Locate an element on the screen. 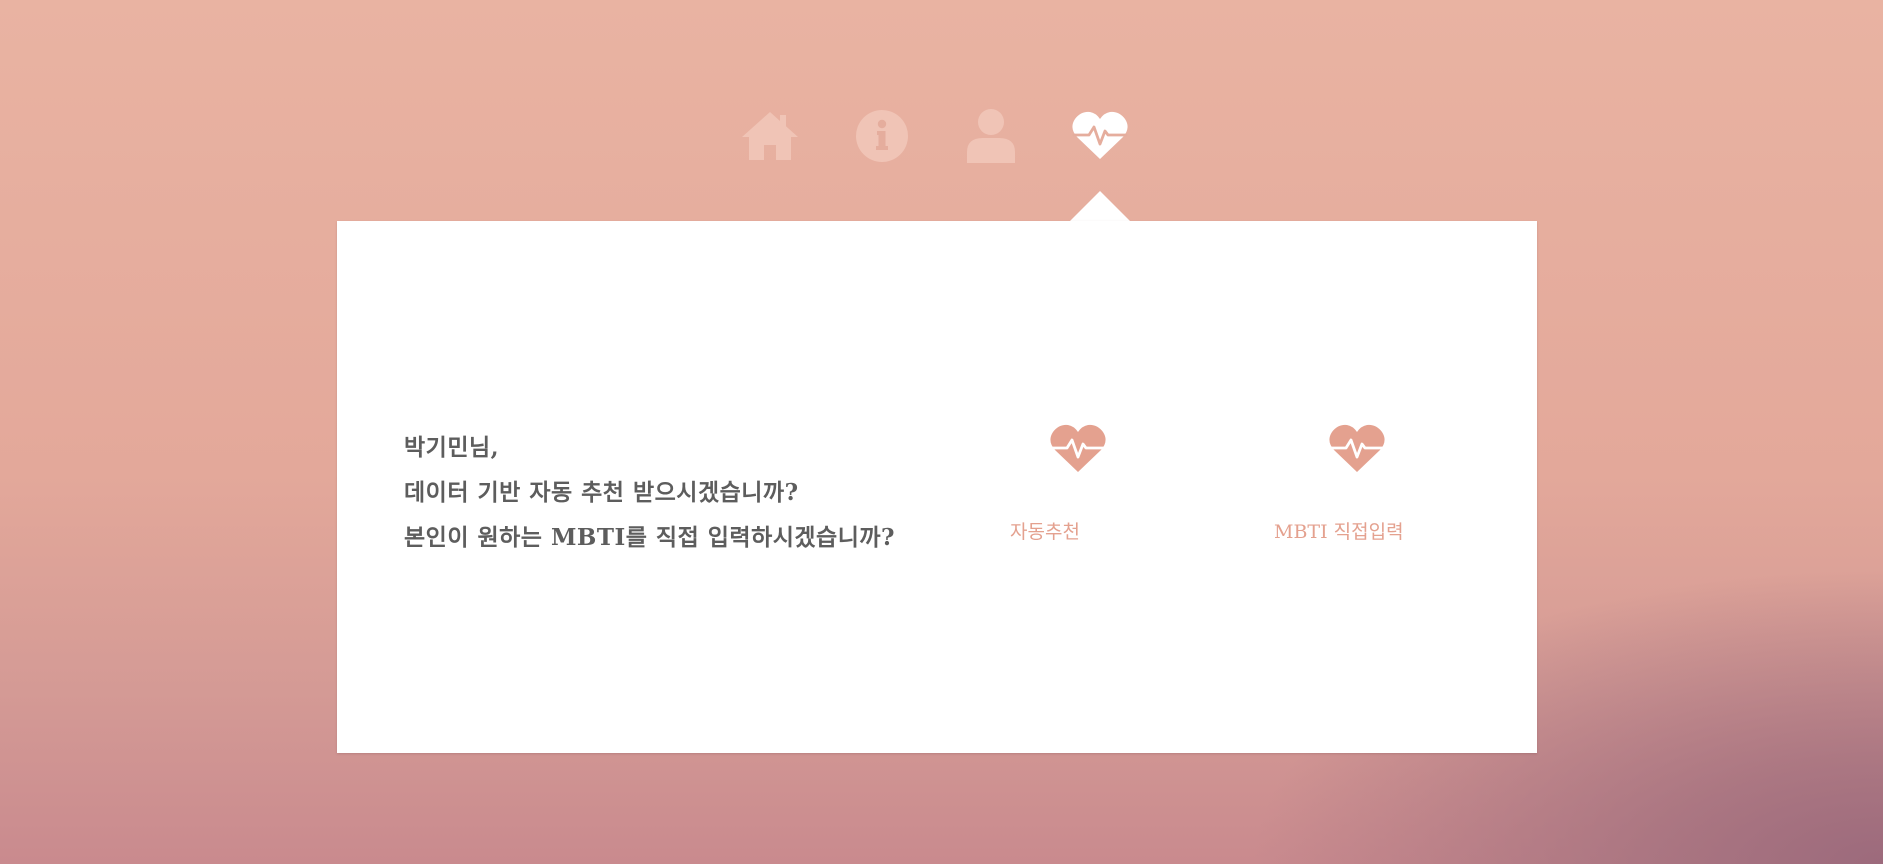 This screenshot has height=864, width=1883. info-icon is located at coordinates (882, 136).